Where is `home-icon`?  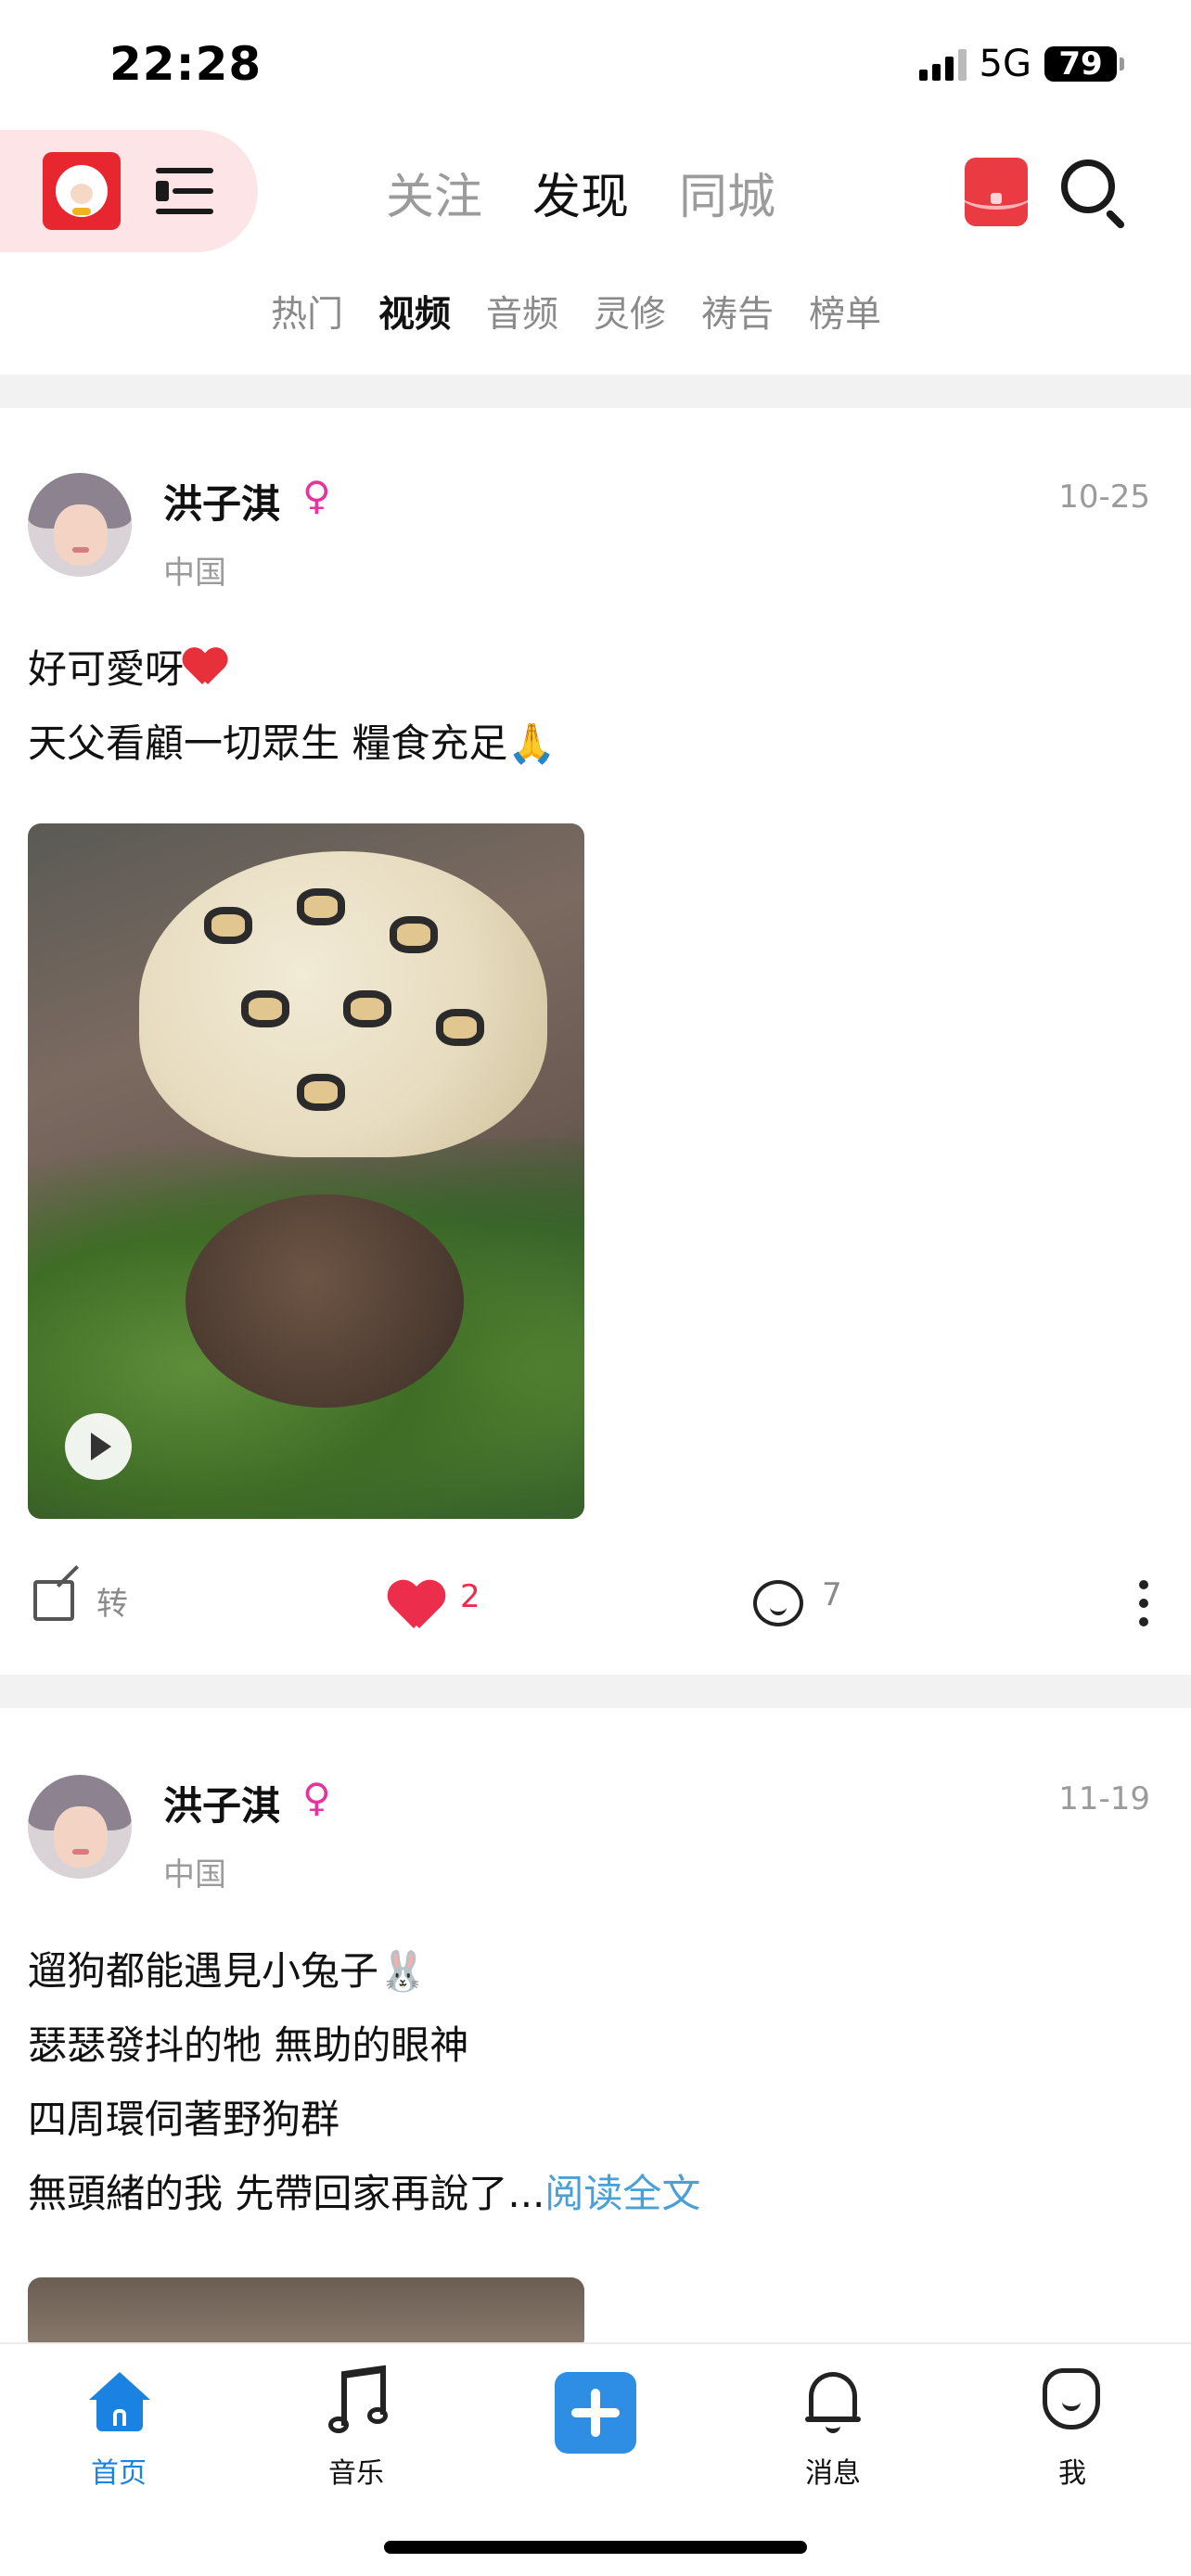 home-icon is located at coordinates (120, 2401).